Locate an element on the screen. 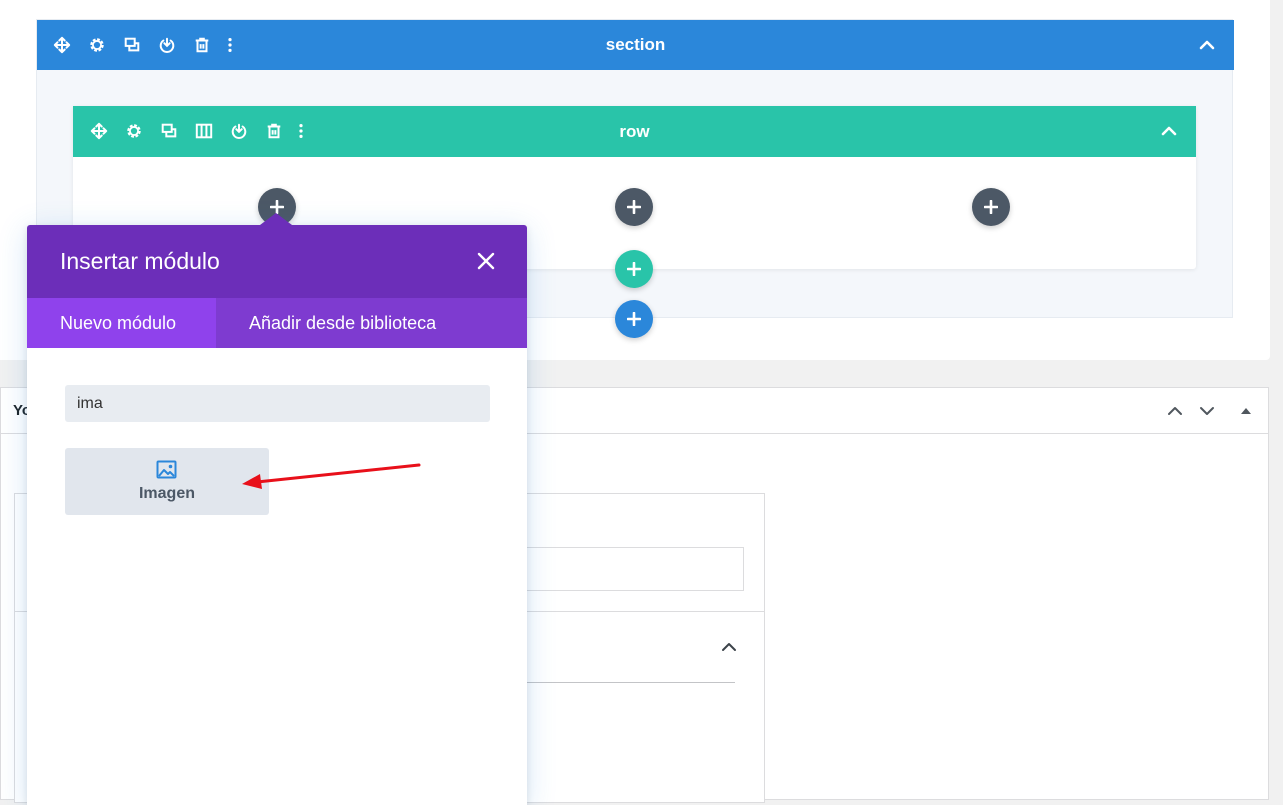  divider is located at coordinates (625, 682).